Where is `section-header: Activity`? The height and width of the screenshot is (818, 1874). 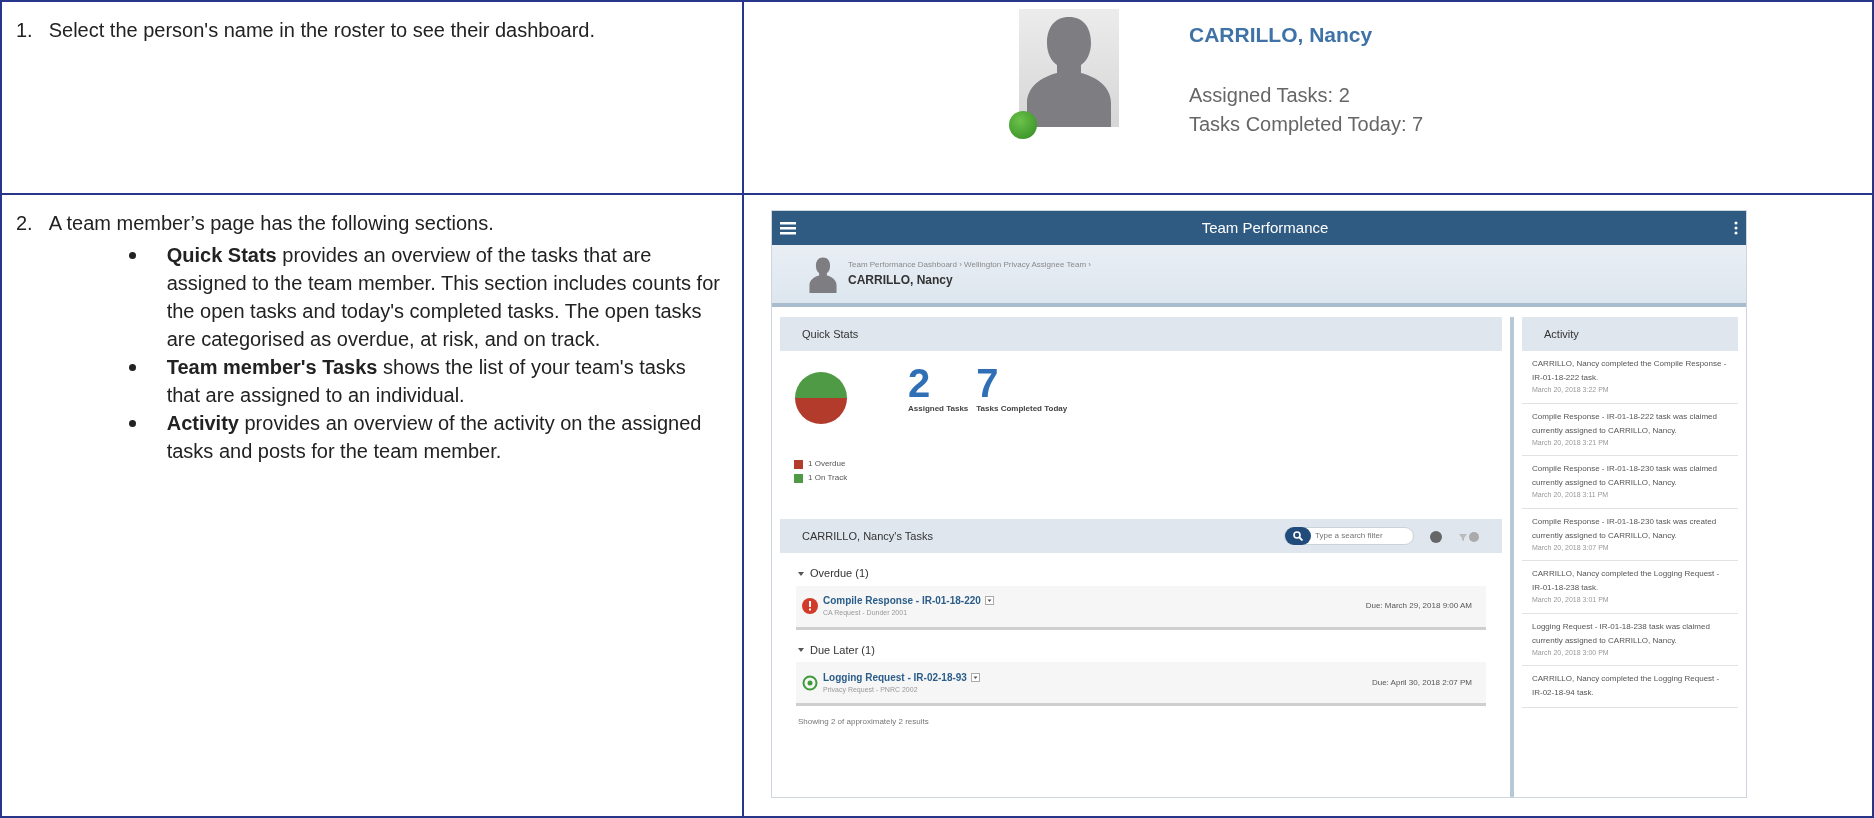
section-header: Activity is located at coordinates (1630, 334).